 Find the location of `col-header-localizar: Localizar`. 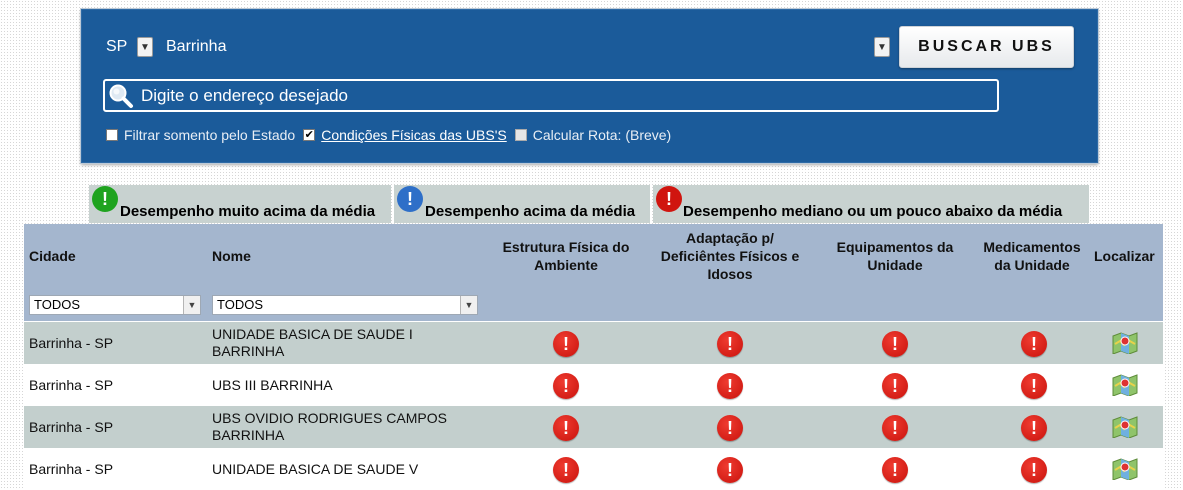

col-header-localizar: Localizar is located at coordinates (1124, 256).